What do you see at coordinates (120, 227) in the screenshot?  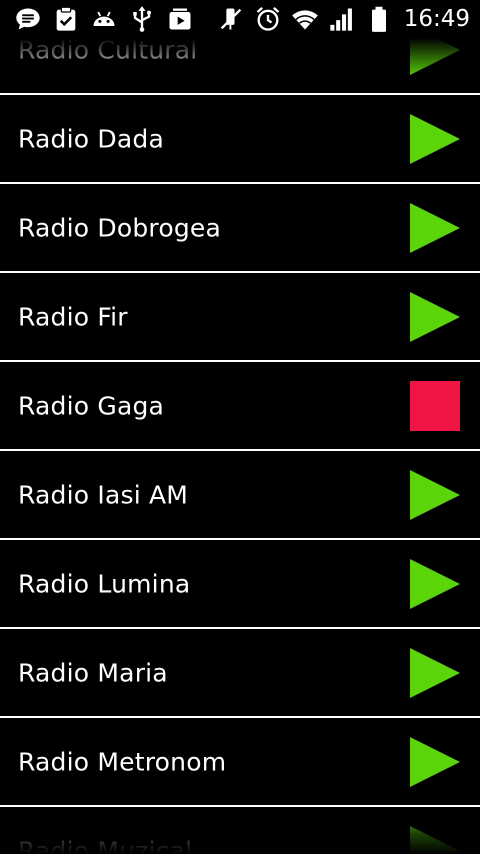 I see `station-name: Radio Dobrogea` at bounding box center [120, 227].